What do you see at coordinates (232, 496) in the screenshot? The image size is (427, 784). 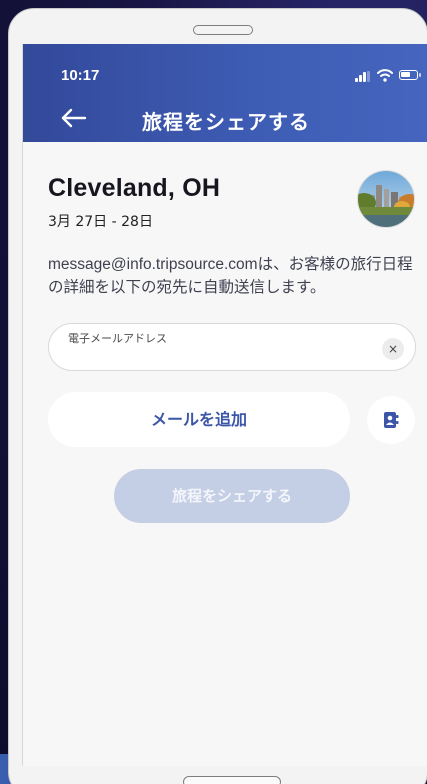 I see `share-itinerary-button: 旅程をシェアする` at bounding box center [232, 496].